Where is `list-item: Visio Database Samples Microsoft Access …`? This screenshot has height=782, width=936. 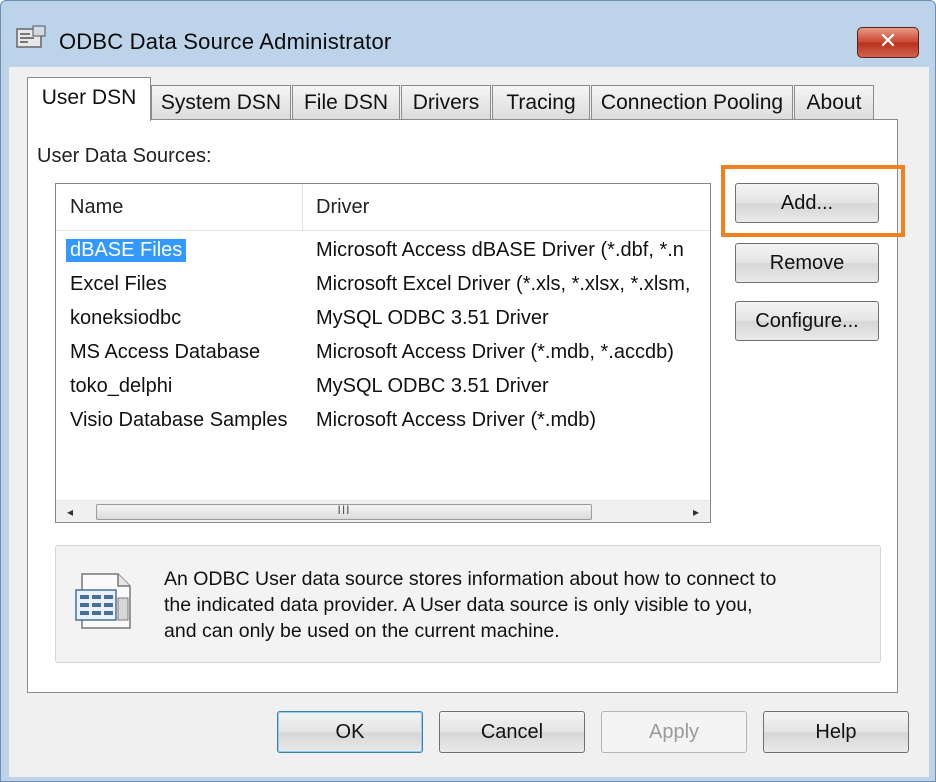
list-item: Visio Database Samples Microsoft Access … is located at coordinates (383, 421).